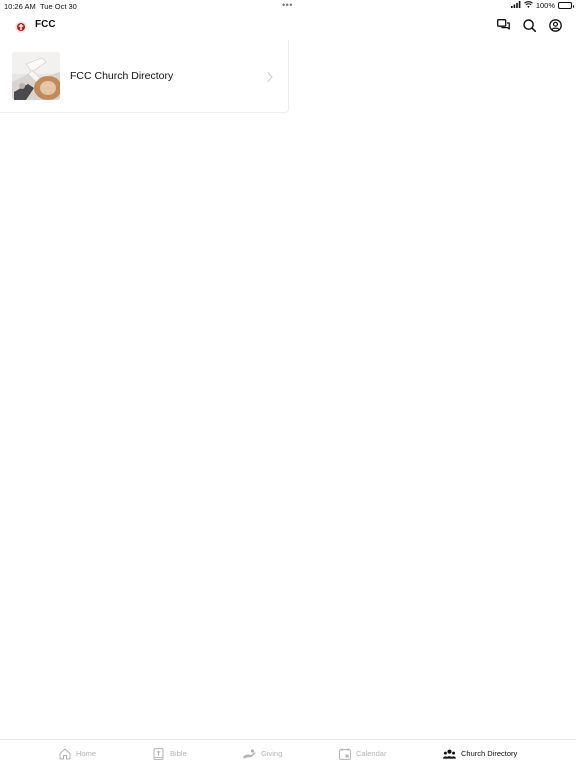  I want to click on tab-church-directory-label: Church Directory, so click(489, 753).